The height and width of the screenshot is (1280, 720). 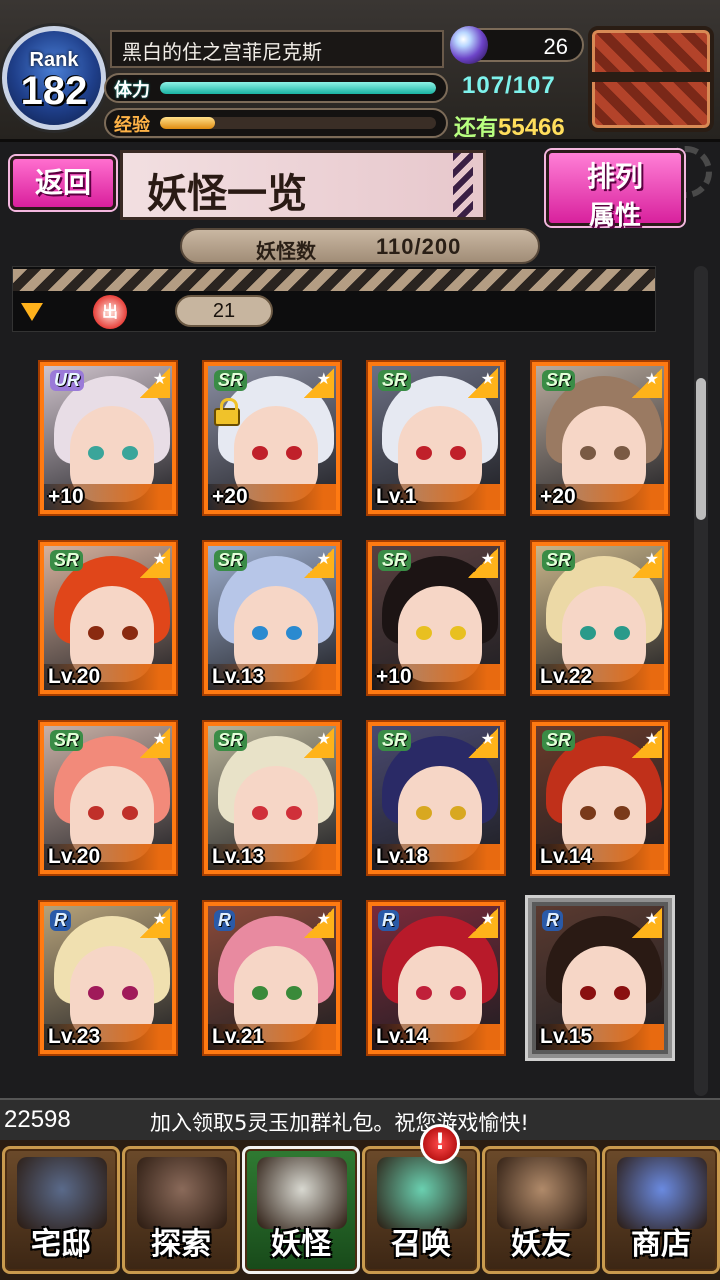 I want to click on sort-label: 排列, so click(x=614, y=176).